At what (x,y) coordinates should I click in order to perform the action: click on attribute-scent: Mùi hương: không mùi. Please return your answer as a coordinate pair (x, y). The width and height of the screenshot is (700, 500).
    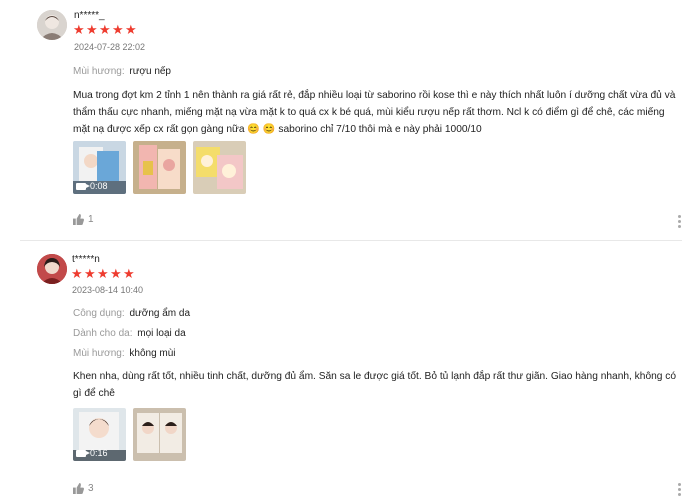
    Looking at the image, I should click on (124, 353).